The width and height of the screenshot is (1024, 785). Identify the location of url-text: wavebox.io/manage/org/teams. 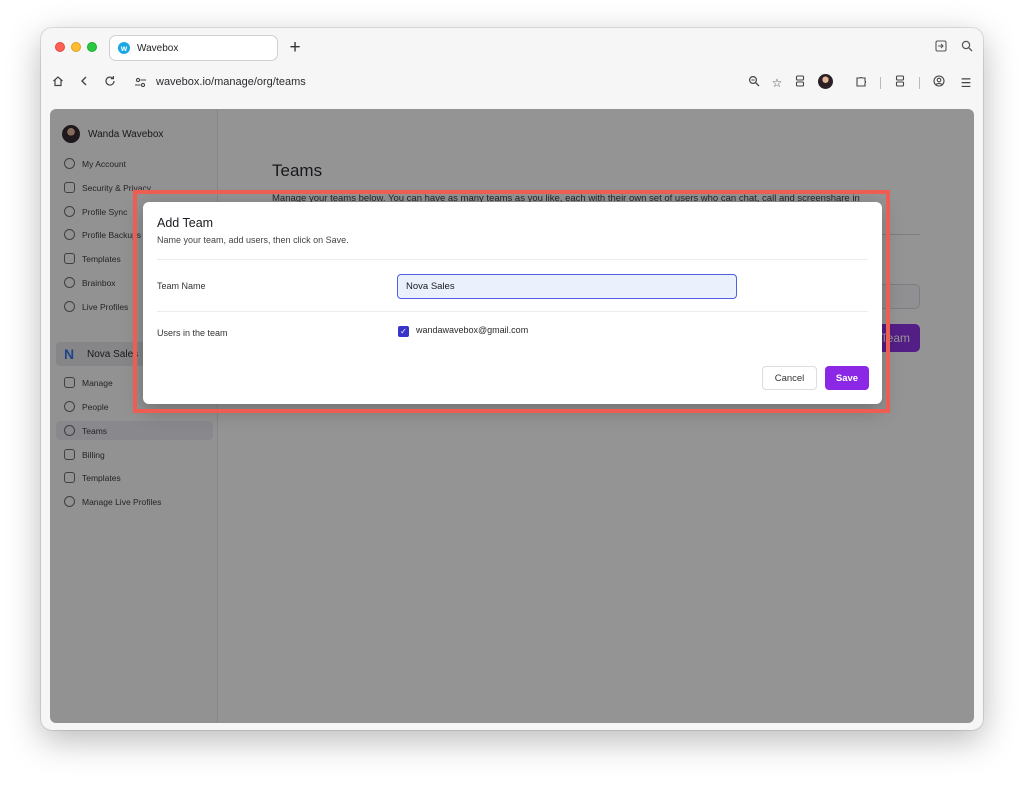
(231, 82).